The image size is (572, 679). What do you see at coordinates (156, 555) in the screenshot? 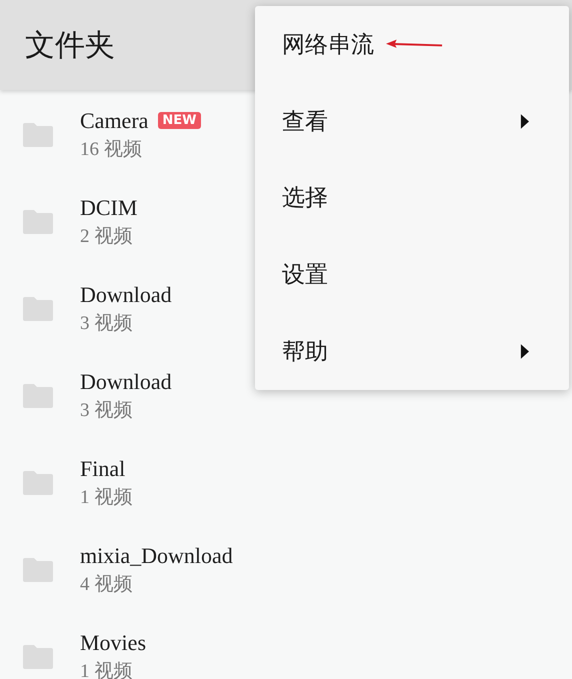
I see `folder-name: mixia_Download` at bounding box center [156, 555].